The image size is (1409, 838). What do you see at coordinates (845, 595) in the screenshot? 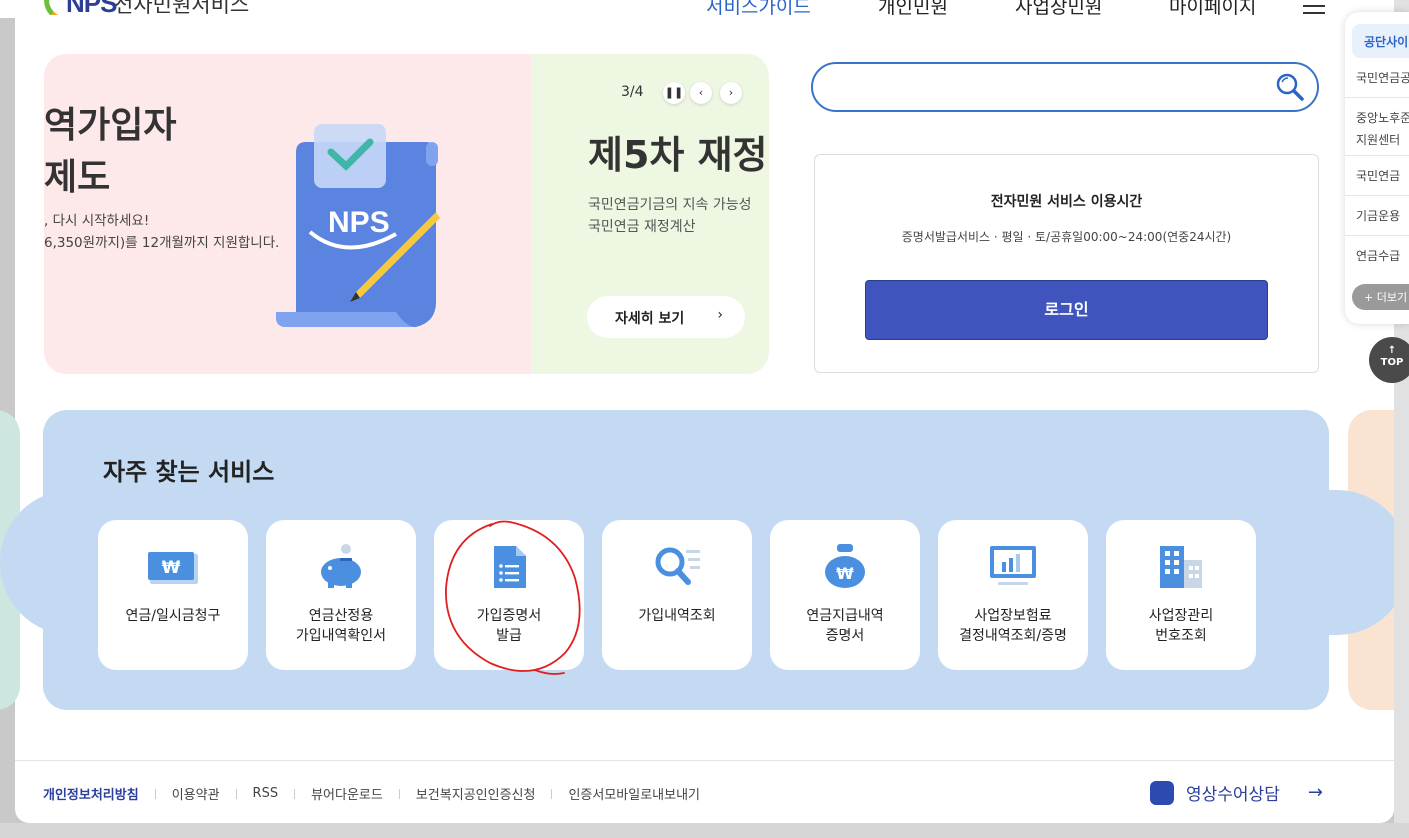
I see `service-card-payment-certificate: ₩ 연금지급내역 증명서` at bounding box center [845, 595].